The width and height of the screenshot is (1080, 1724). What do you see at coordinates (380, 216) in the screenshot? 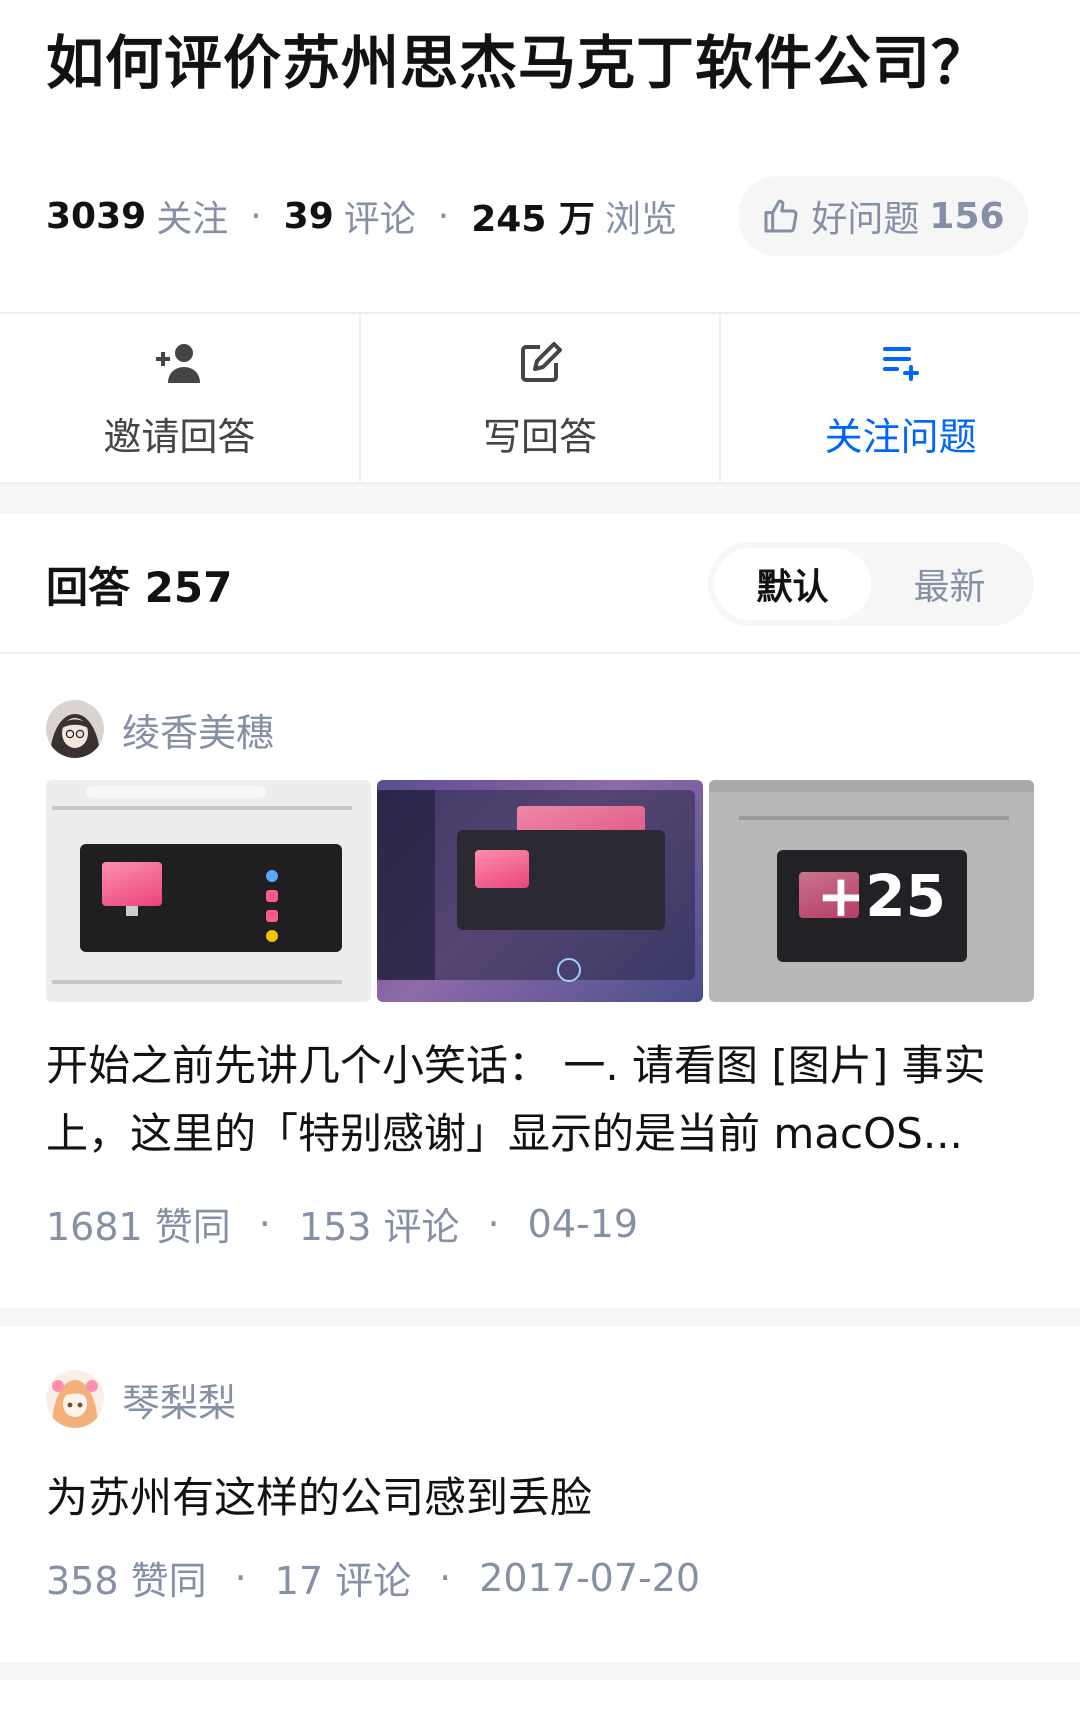
I see `comment-label: 评论` at bounding box center [380, 216].